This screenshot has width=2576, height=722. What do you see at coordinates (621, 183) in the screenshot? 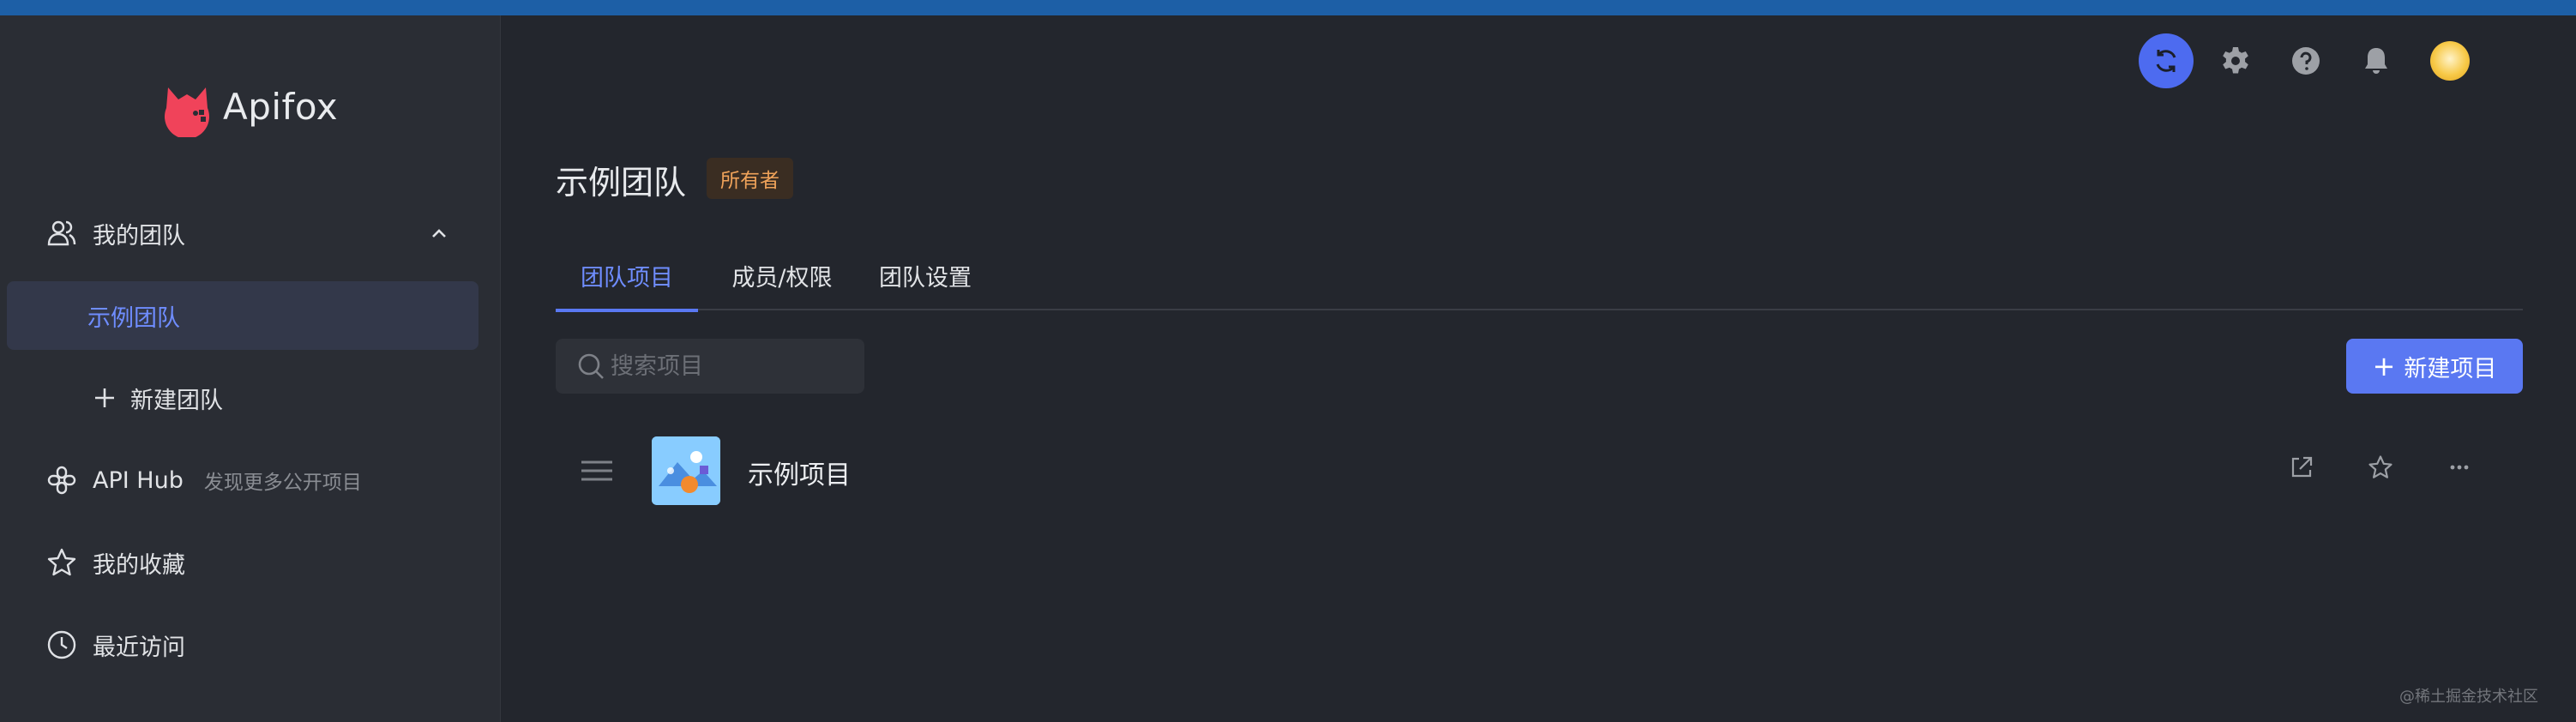
I see `page-title: 示例团队` at bounding box center [621, 183].